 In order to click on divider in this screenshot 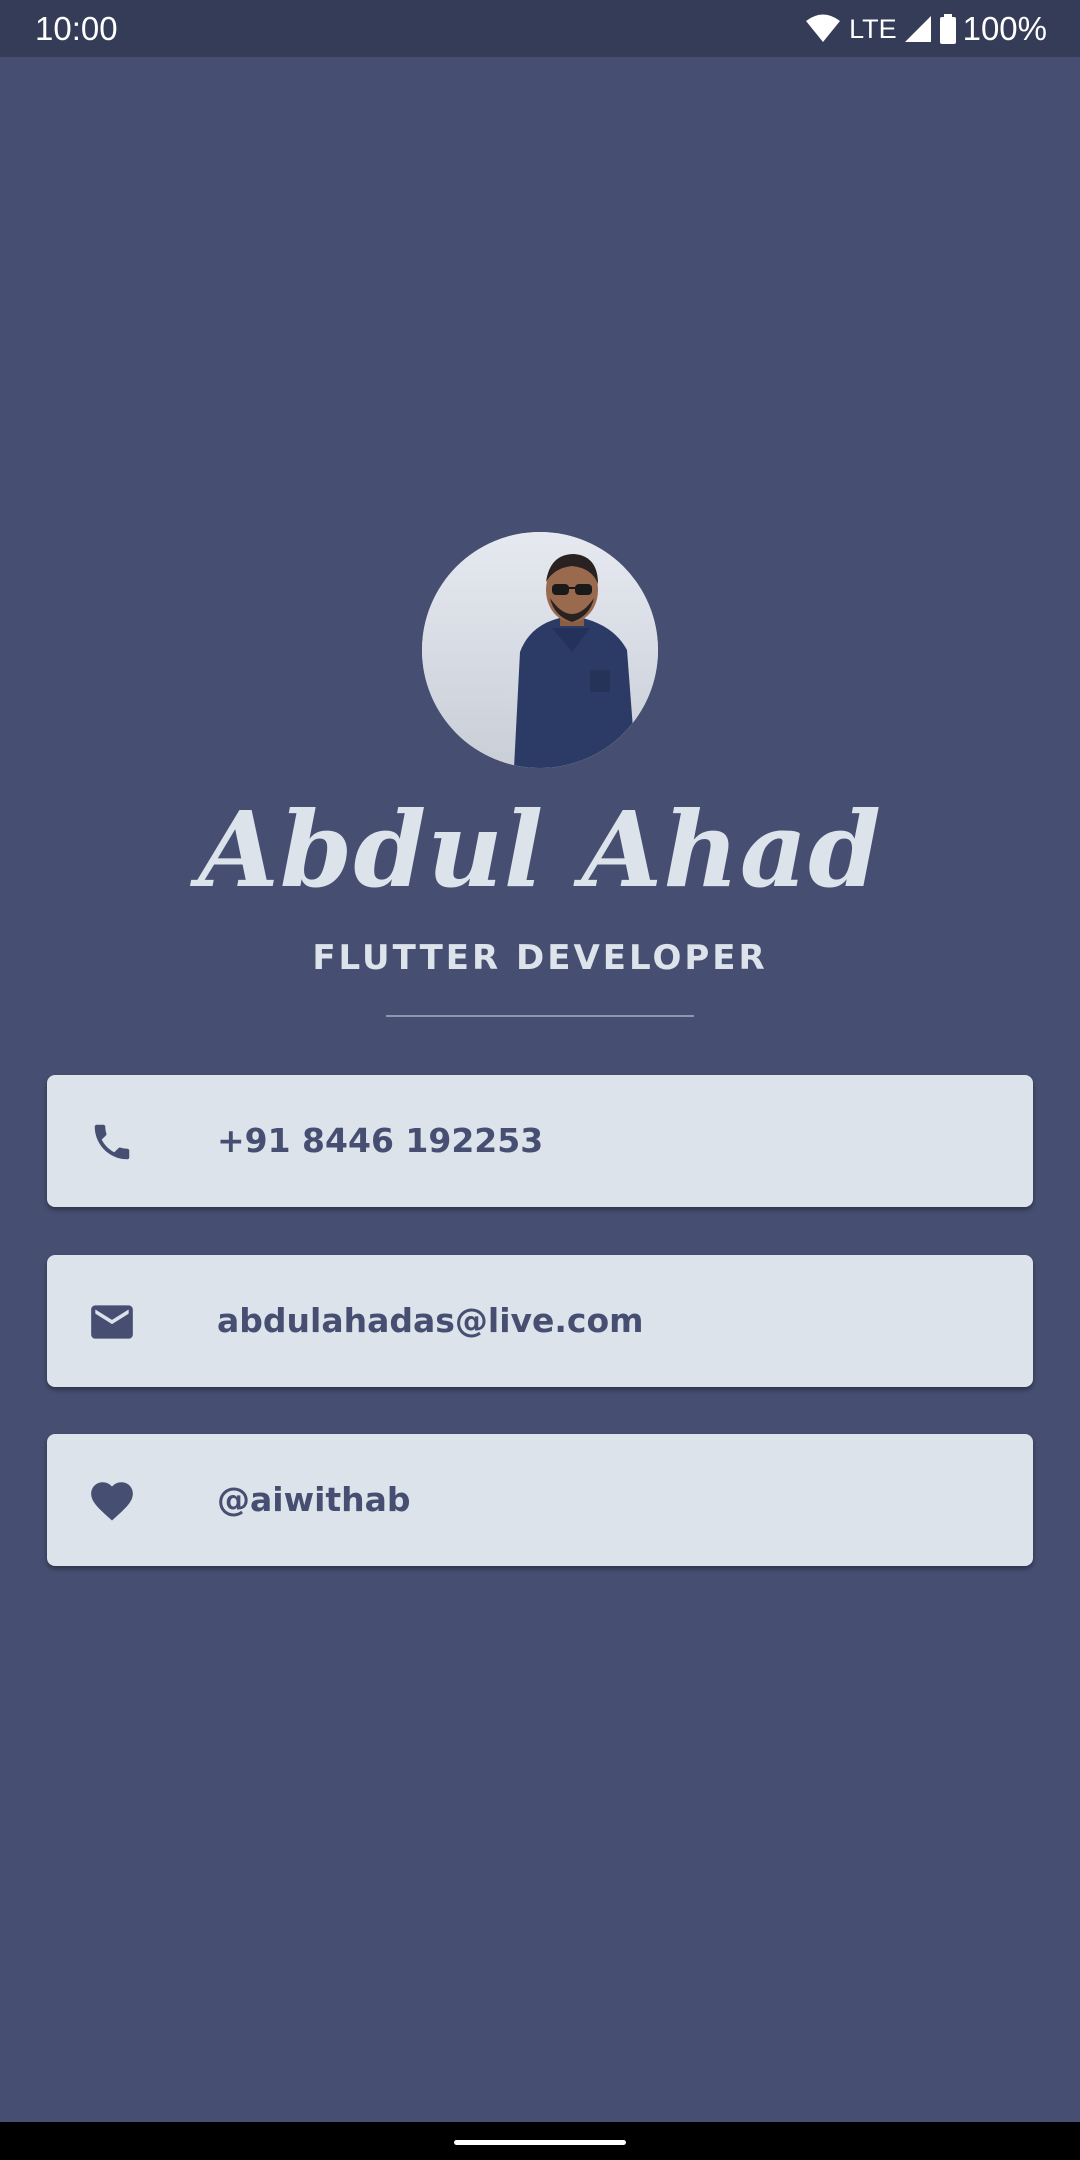, I will do `click(540, 1016)`.